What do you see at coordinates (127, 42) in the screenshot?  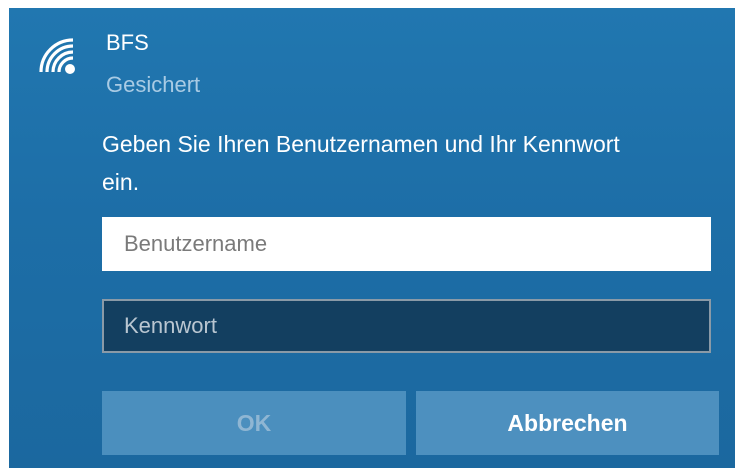 I see `network-name: BFS` at bounding box center [127, 42].